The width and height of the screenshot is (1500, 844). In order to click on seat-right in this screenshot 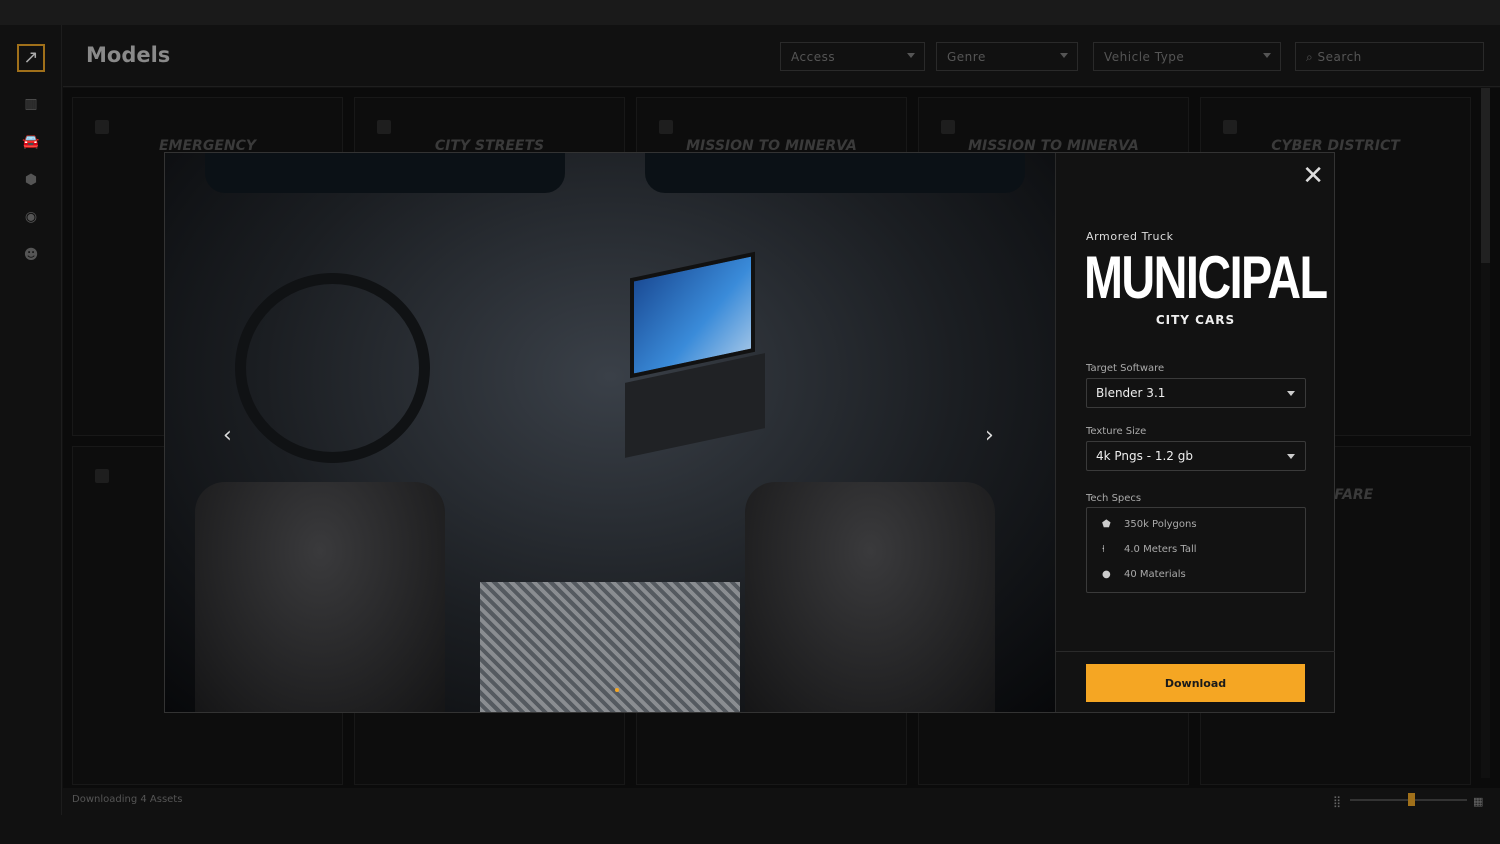, I will do `click(870, 597)`.